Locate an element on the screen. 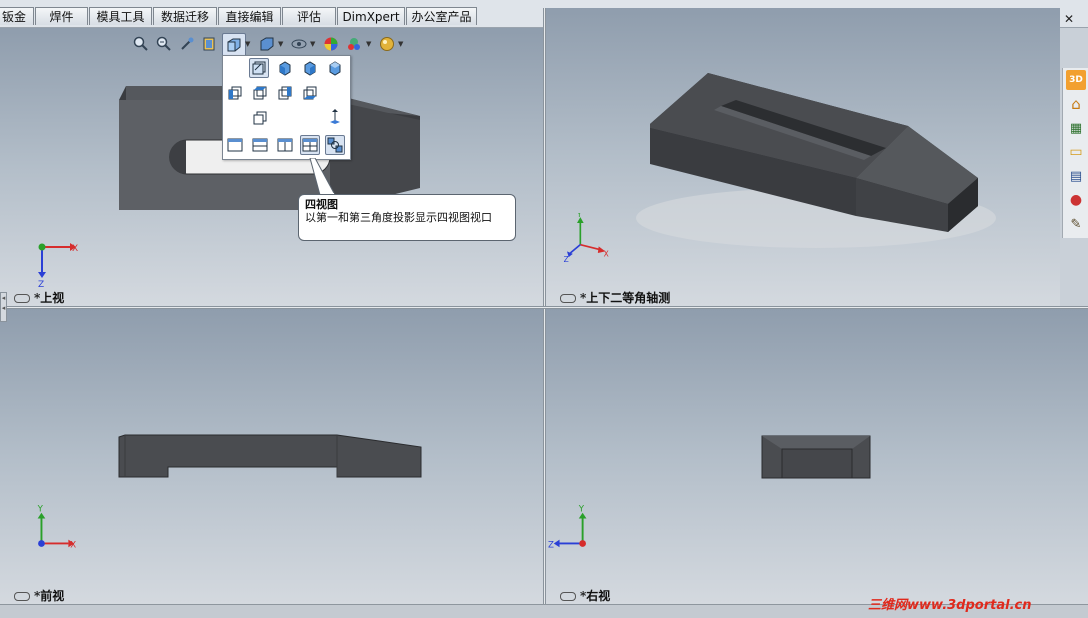  link-views-icon is located at coordinates (335, 145).